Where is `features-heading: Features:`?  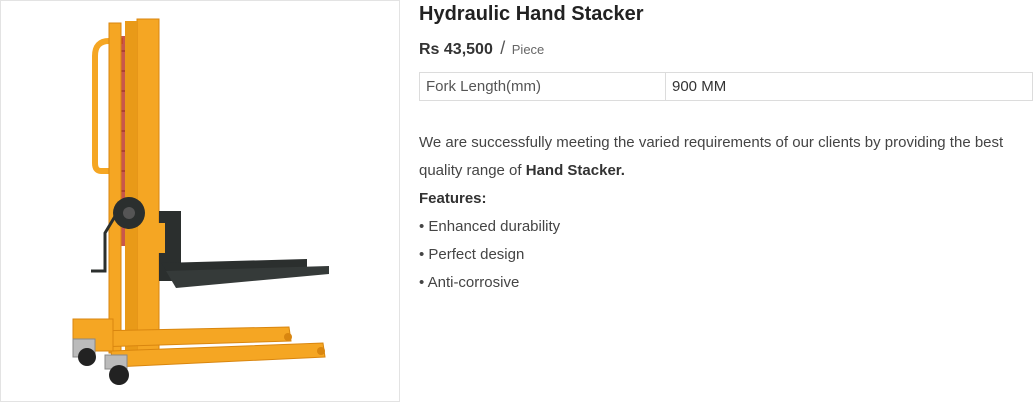 features-heading: Features: is located at coordinates (453, 198).